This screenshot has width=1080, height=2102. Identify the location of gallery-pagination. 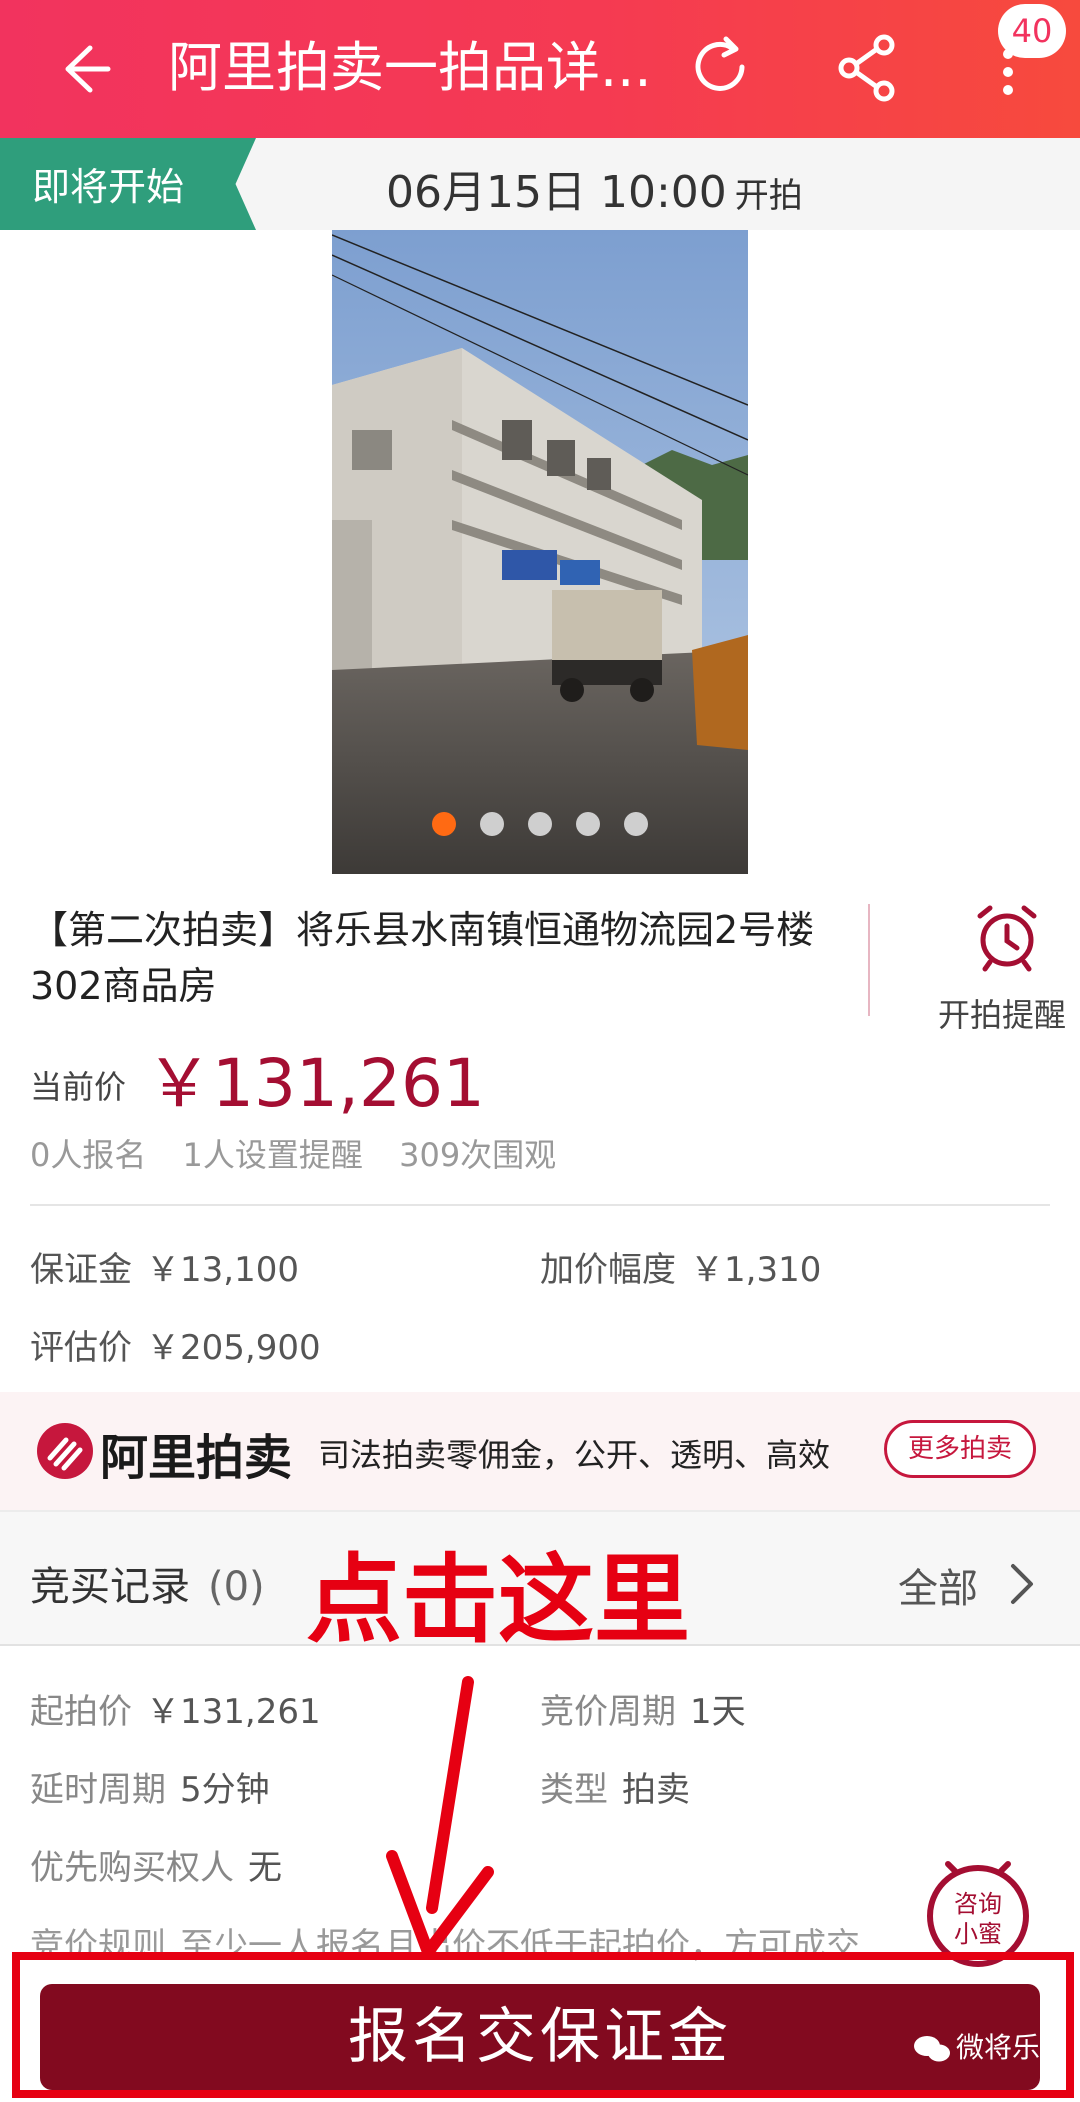
(540, 827).